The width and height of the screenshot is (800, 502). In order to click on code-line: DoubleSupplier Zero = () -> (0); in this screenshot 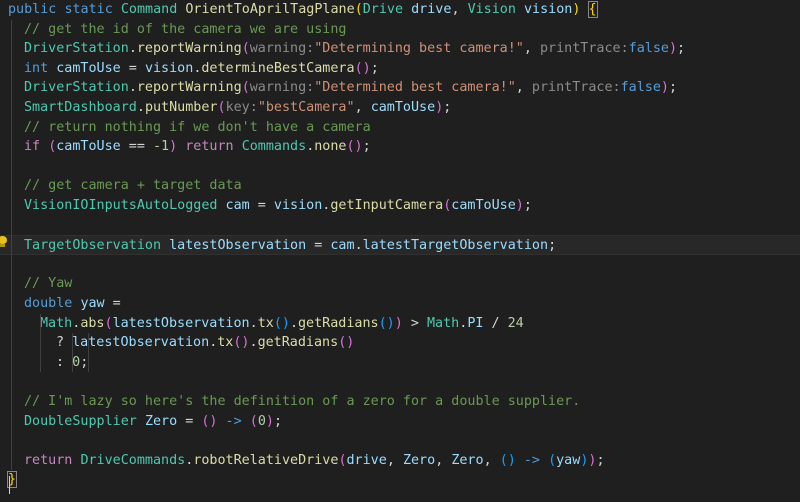, I will do `click(400, 422)`.